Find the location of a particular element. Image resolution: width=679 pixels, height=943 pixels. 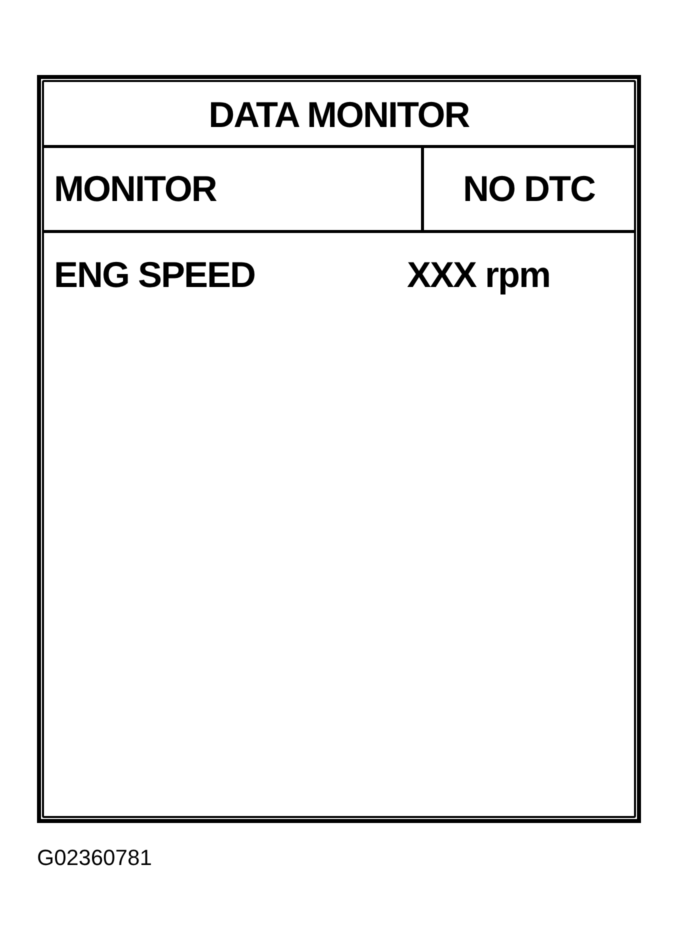

parameter-value: XXX rpm is located at coordinates (478, 275).